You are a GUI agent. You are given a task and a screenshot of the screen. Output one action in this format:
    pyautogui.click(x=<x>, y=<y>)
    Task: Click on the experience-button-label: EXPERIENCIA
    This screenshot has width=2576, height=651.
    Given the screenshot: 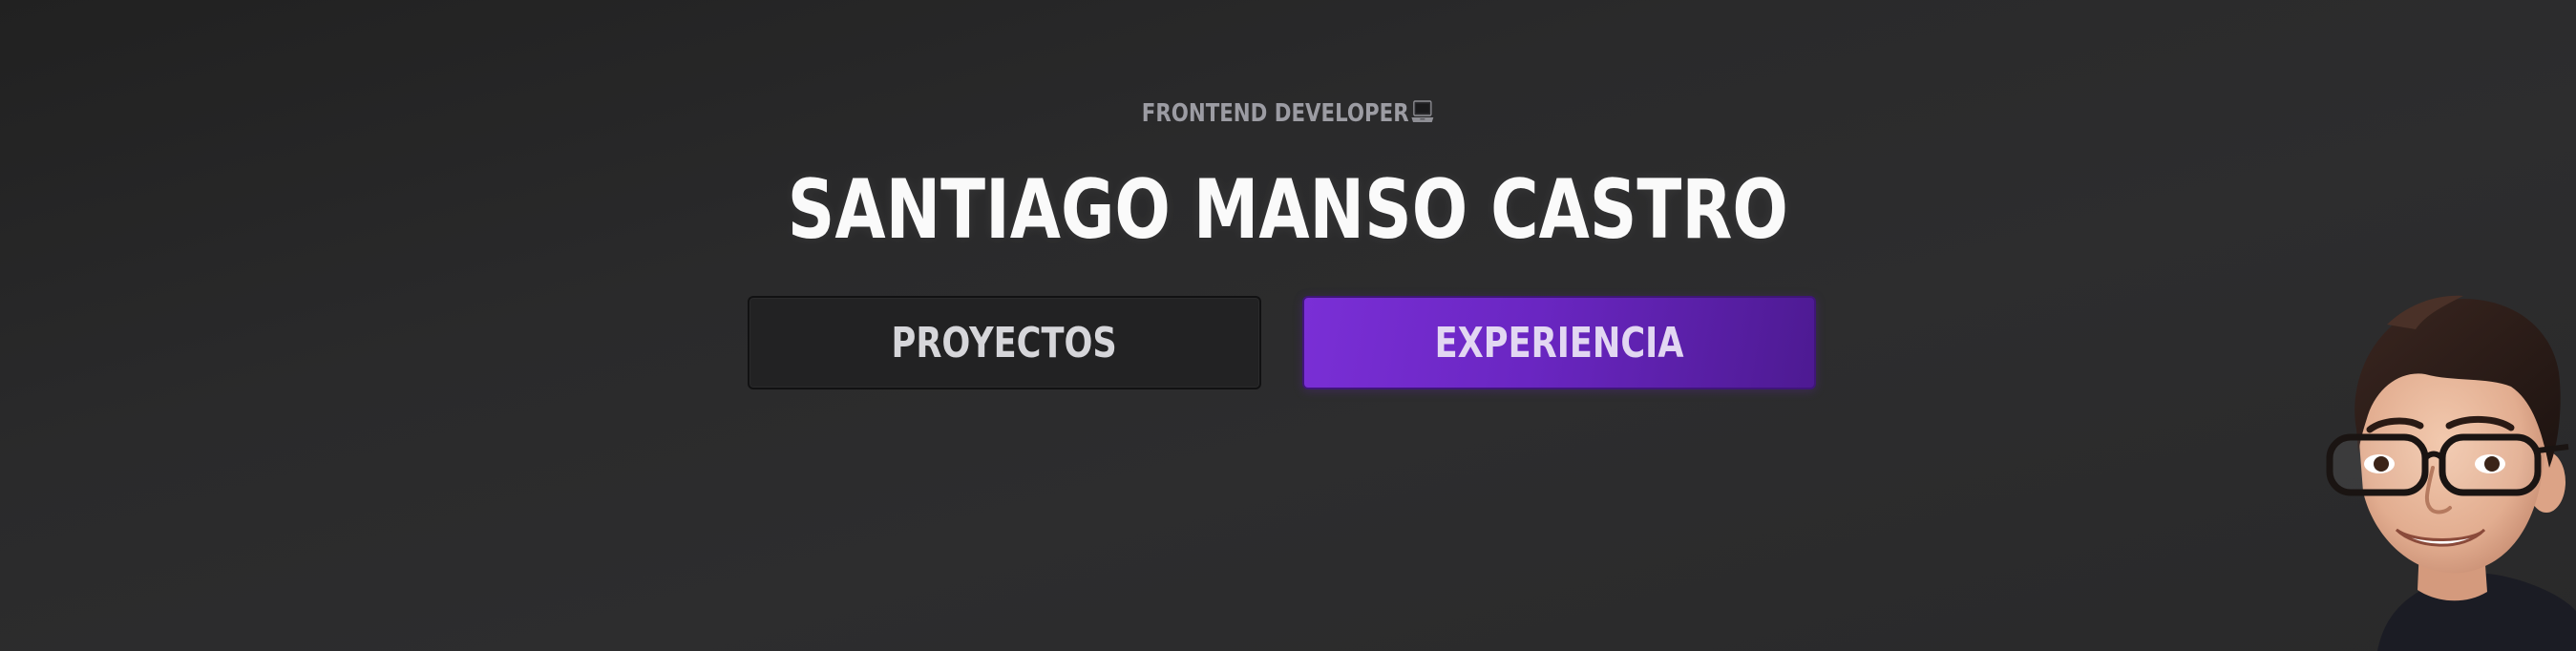 What is the action you would take?
    pyautogui.click(x=1559, y=343)
    